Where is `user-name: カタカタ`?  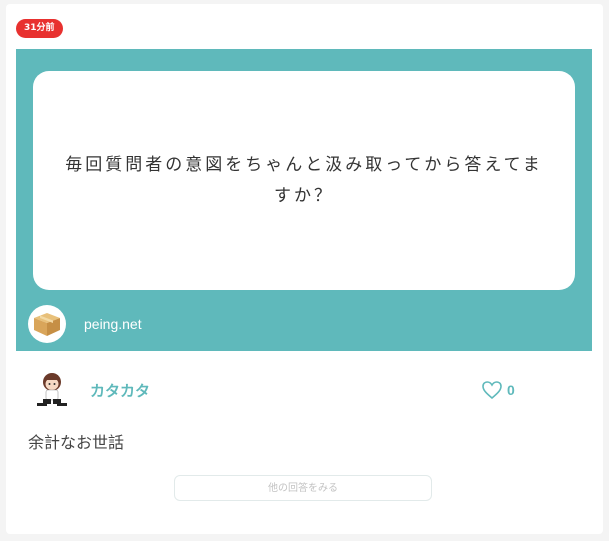 user-name: カタカタ is located at coordinates (120, 390).